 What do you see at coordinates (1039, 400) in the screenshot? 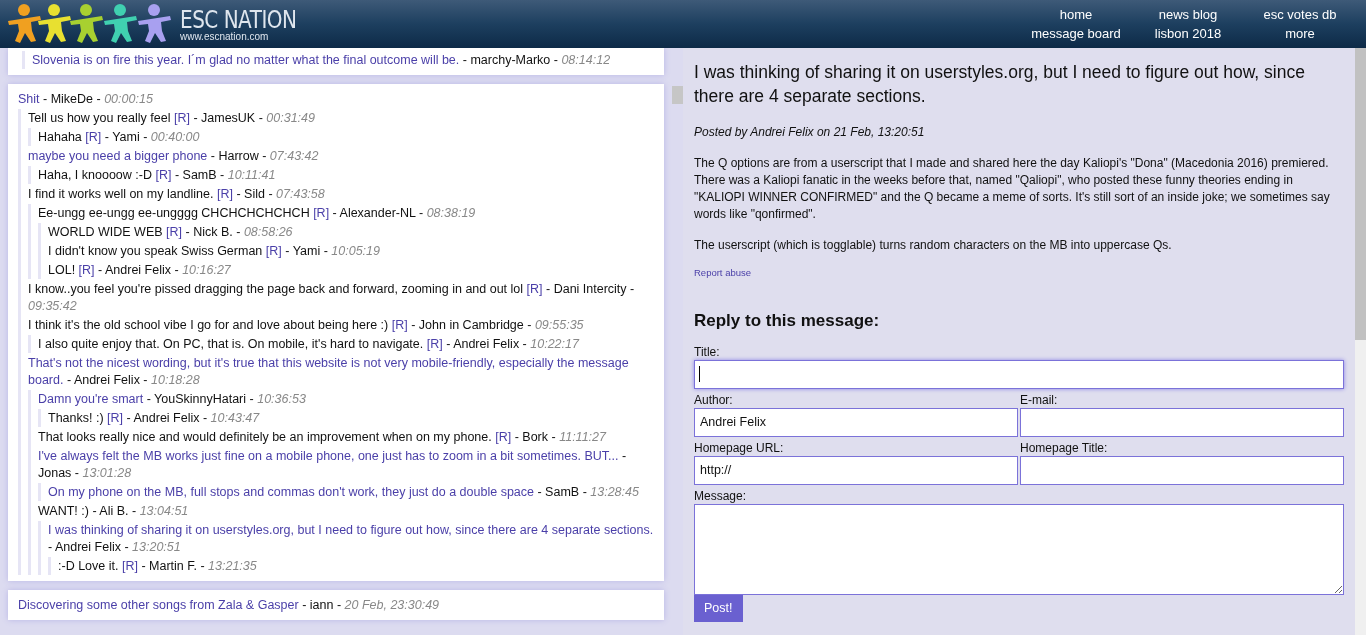
I see `field-label: E-mail:` at bounding box center [1039, 400].